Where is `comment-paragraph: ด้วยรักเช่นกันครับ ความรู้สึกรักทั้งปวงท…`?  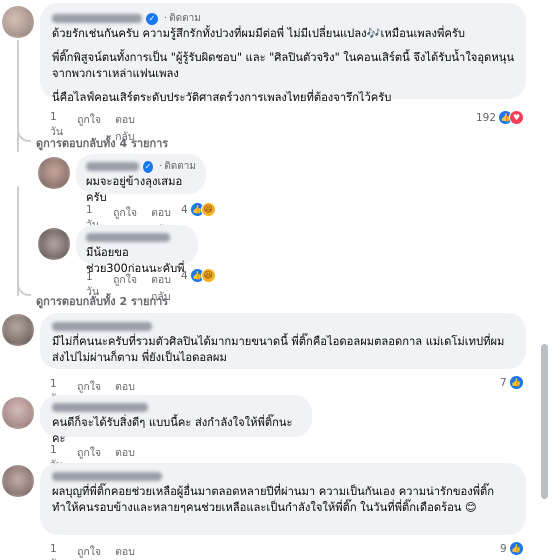
comment-paragraph: ด้วยรักเช่นกันครับ ความรู้สึกรักทั้งปวงท… is located at coordinates (258, 33).